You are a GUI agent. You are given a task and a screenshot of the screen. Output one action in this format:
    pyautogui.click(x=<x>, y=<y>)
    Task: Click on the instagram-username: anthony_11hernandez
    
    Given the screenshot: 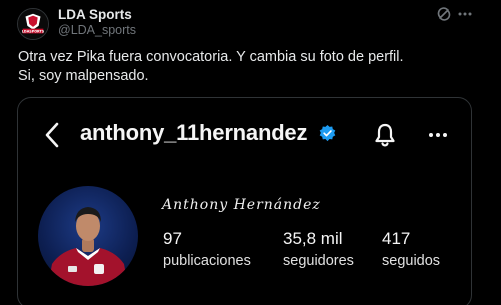 What is the action you would take?
    pyautogui.click(x=194, y=132)
    